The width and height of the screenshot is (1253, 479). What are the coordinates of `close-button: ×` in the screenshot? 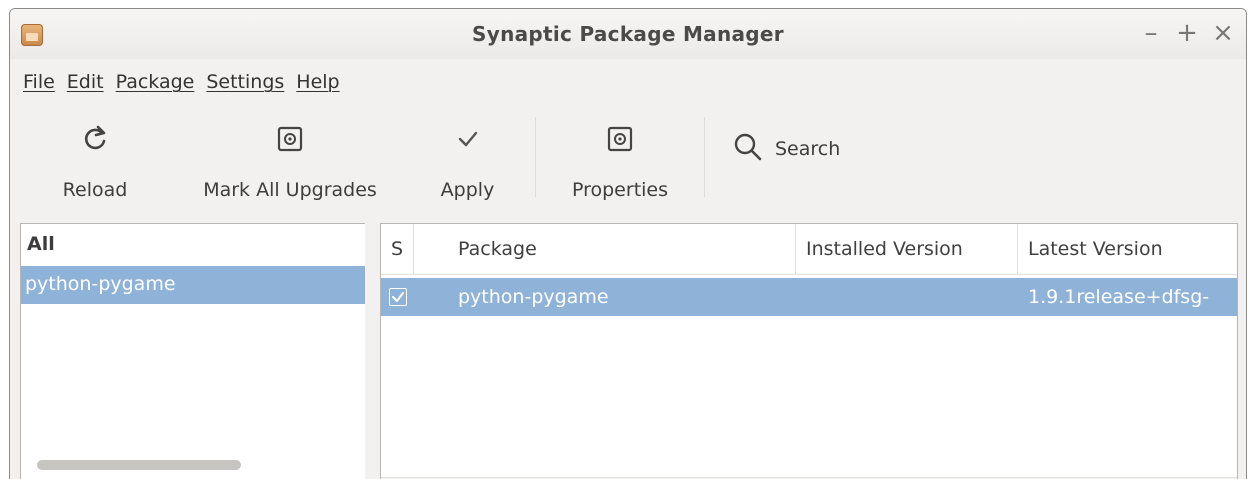 It's located at (1223, 33).